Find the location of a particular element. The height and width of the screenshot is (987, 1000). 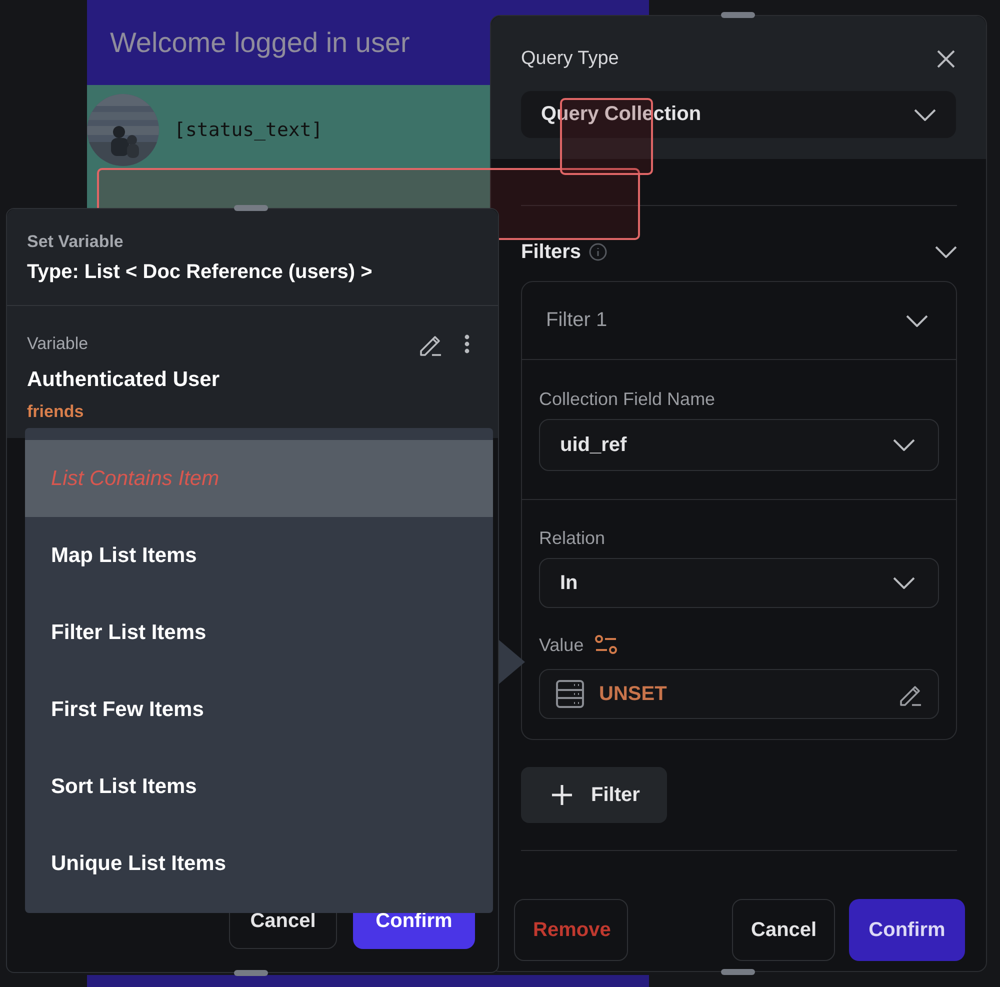

variable-label: Variable is located at coordinates (57, 344).